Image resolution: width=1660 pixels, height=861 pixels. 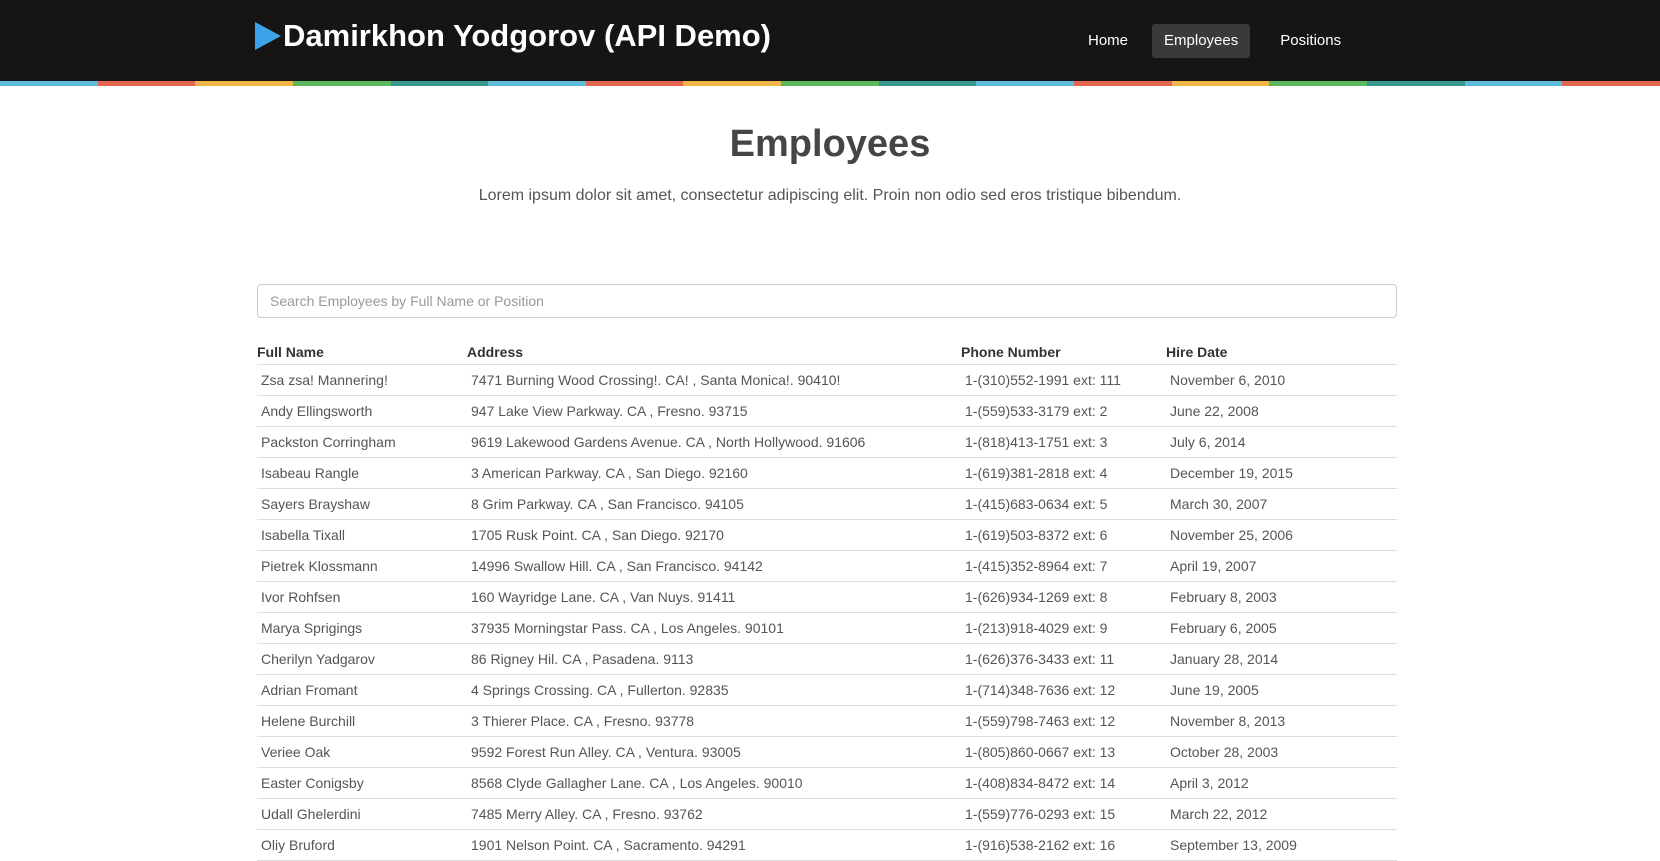 I want to click on cell-address: 1705 Rusk Point. CA , San Diego. 92170, so click(x=714, y=535).